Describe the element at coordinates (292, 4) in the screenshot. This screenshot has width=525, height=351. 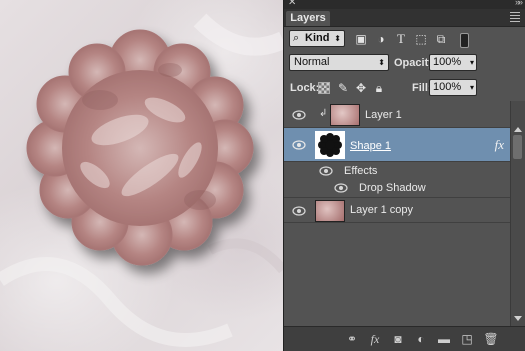
I see `close-icon: ✕` at that location.